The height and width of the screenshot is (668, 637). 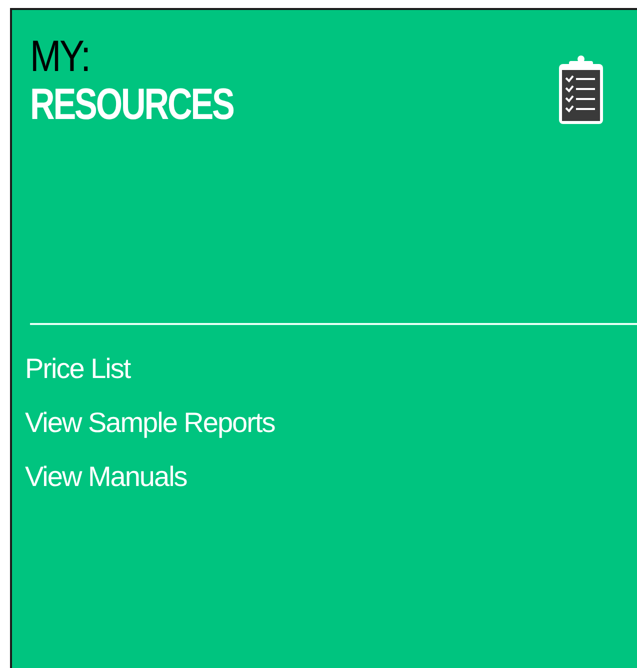 What do you see at coordinates (581, 90) in the screenshot?
I see `clipboard-checklist-icon` at bounding box center [581, 90].